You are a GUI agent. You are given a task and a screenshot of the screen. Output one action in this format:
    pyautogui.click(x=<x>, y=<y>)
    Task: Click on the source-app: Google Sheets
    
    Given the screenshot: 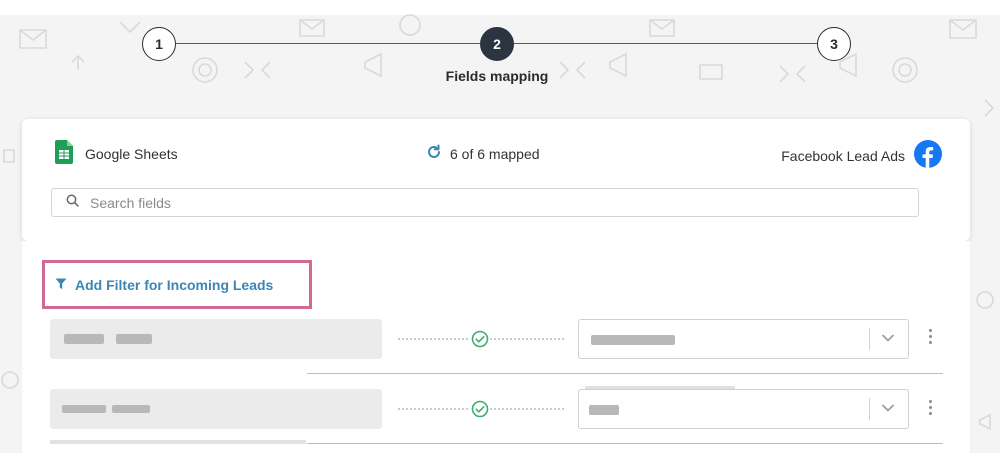 What is the action you would take?
    pyautogui.click(x=116, y=153)
    